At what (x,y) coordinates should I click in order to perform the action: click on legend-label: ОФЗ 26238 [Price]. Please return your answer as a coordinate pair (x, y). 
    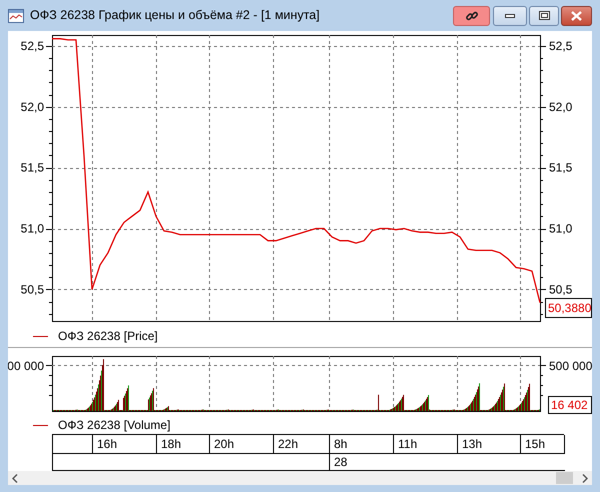
    Looking at the image, I should click on (108, 337).